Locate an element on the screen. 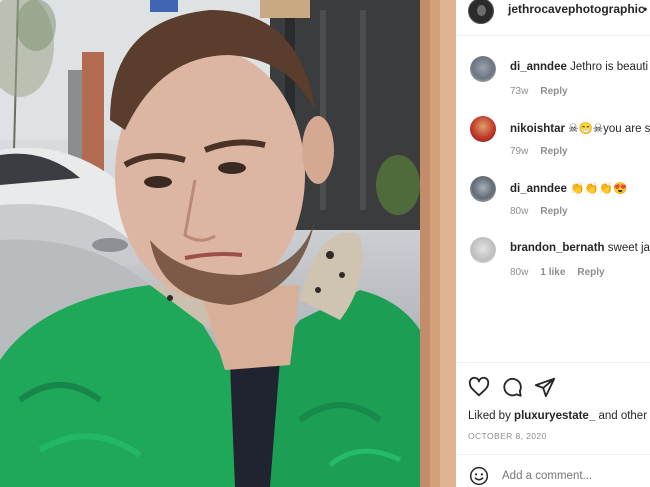 The height and width of the screenshot is (487, 650). heart-icon is located at coordinates (479, 387).